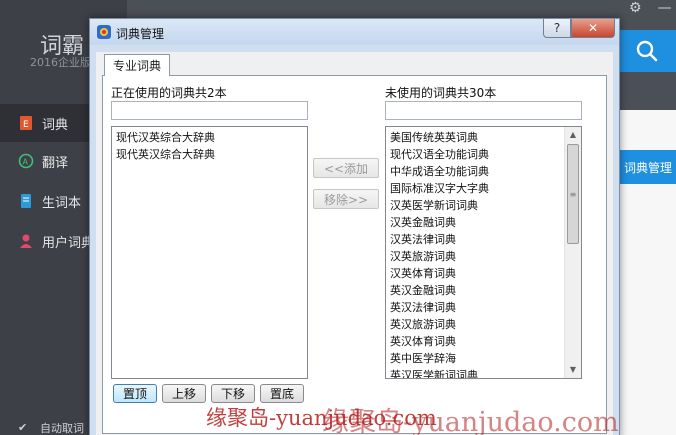 The height and width of the screenshot is (435, 676). I want to click on app-edition: 2016企业版, so click(60, 62).